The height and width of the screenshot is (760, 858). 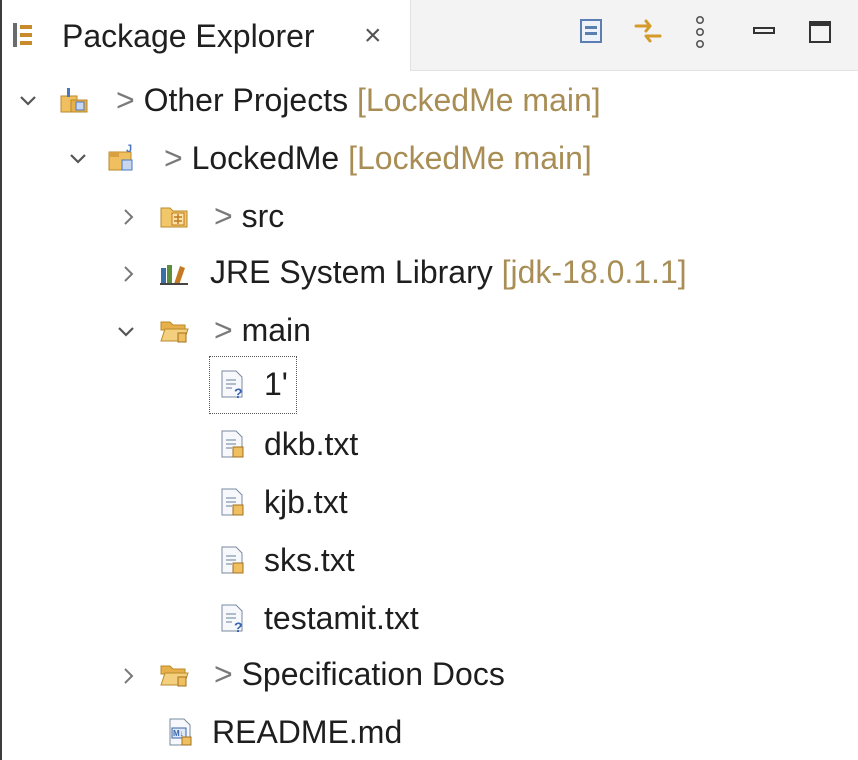 I want to click on close-icon: ×, so click(x=373, y=36).